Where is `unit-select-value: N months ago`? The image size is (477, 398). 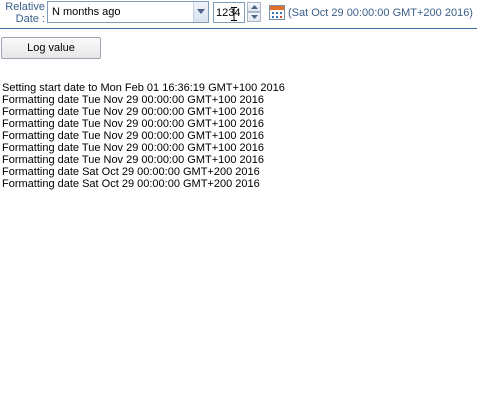 unit-select-value: N months ago is located at coordinates (86, 12).